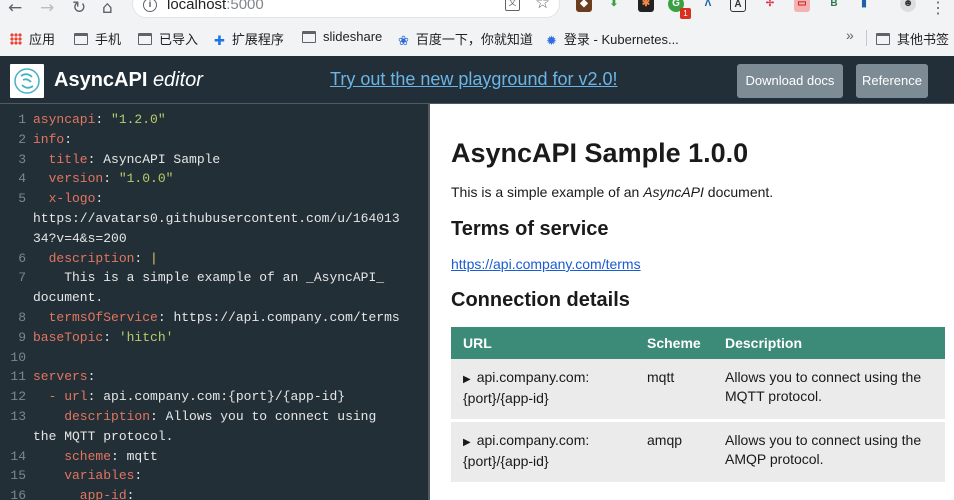 The image size is (954, 500). Describe the element at coordinates (138, 119) in the screenshot. I see `yaml-value: "1.2.0"` at that location.